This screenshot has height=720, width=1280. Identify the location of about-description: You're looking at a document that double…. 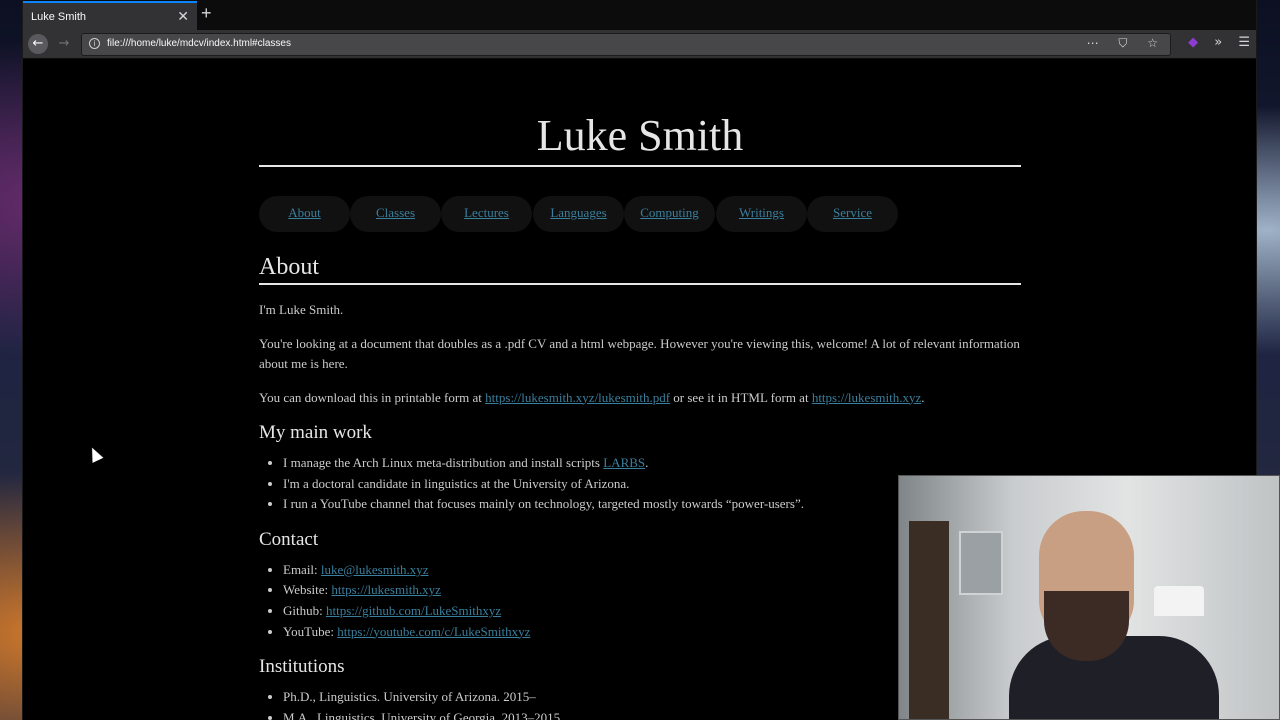
(639, 353).